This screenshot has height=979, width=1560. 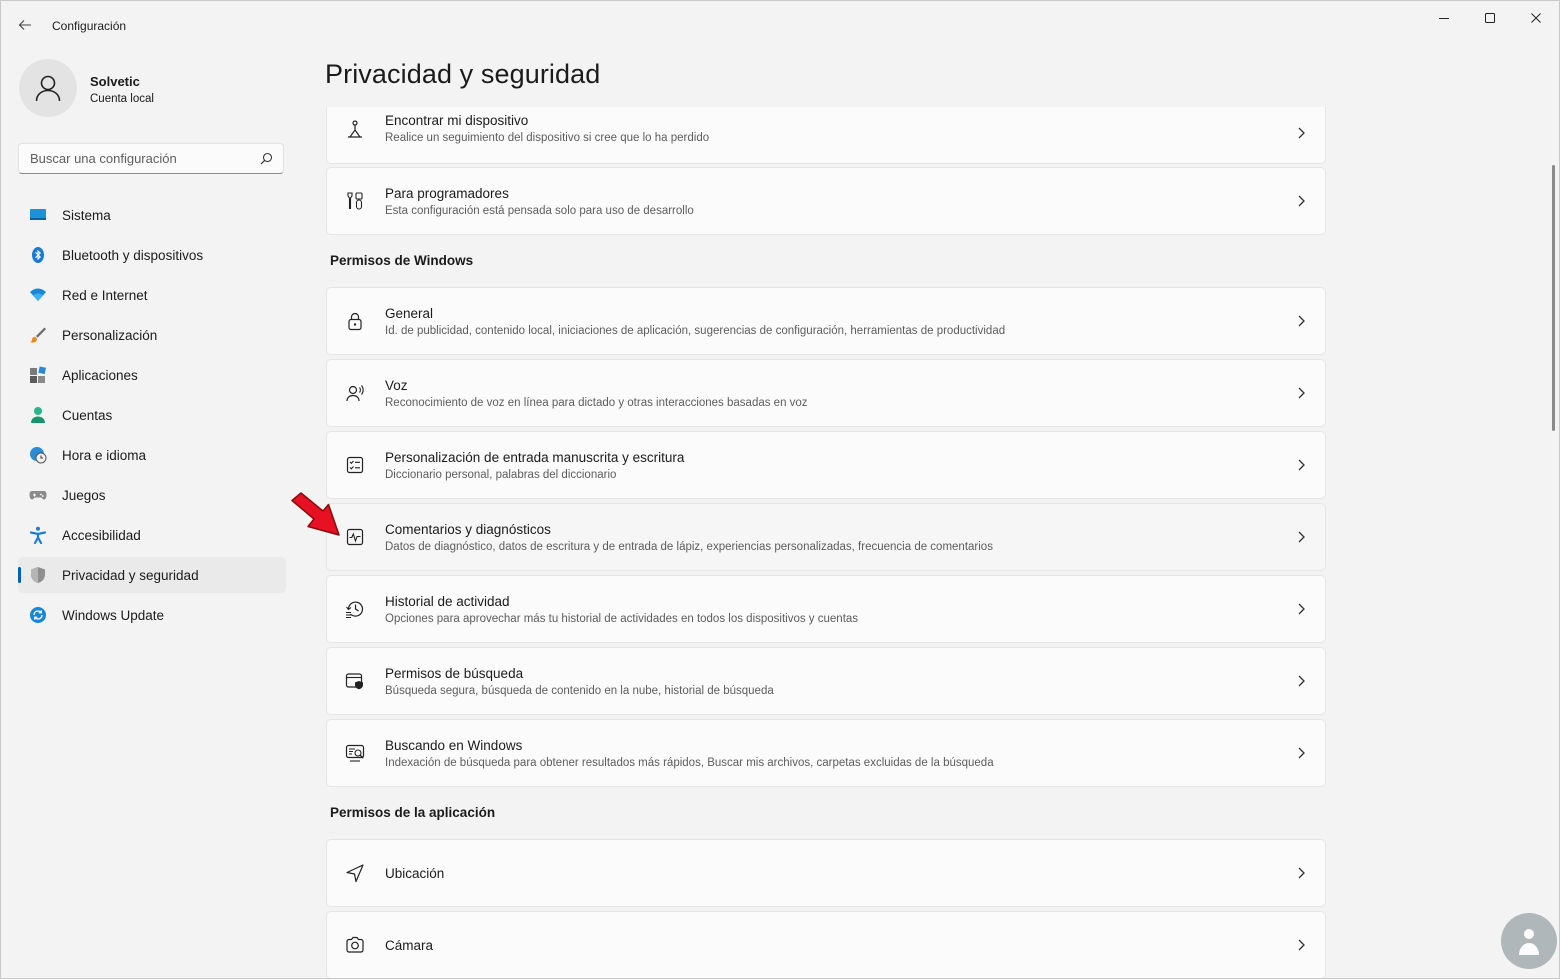 I want to click on back-arrow-icon, so click(x=24, y=25).